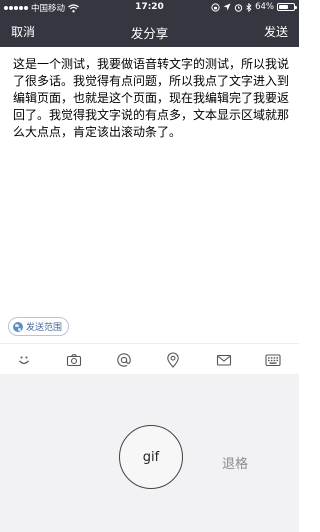  What do you see at coordinates (273, 360) in the screenshot?
I see `keyboard-icon` at bounding box center [273, 360].